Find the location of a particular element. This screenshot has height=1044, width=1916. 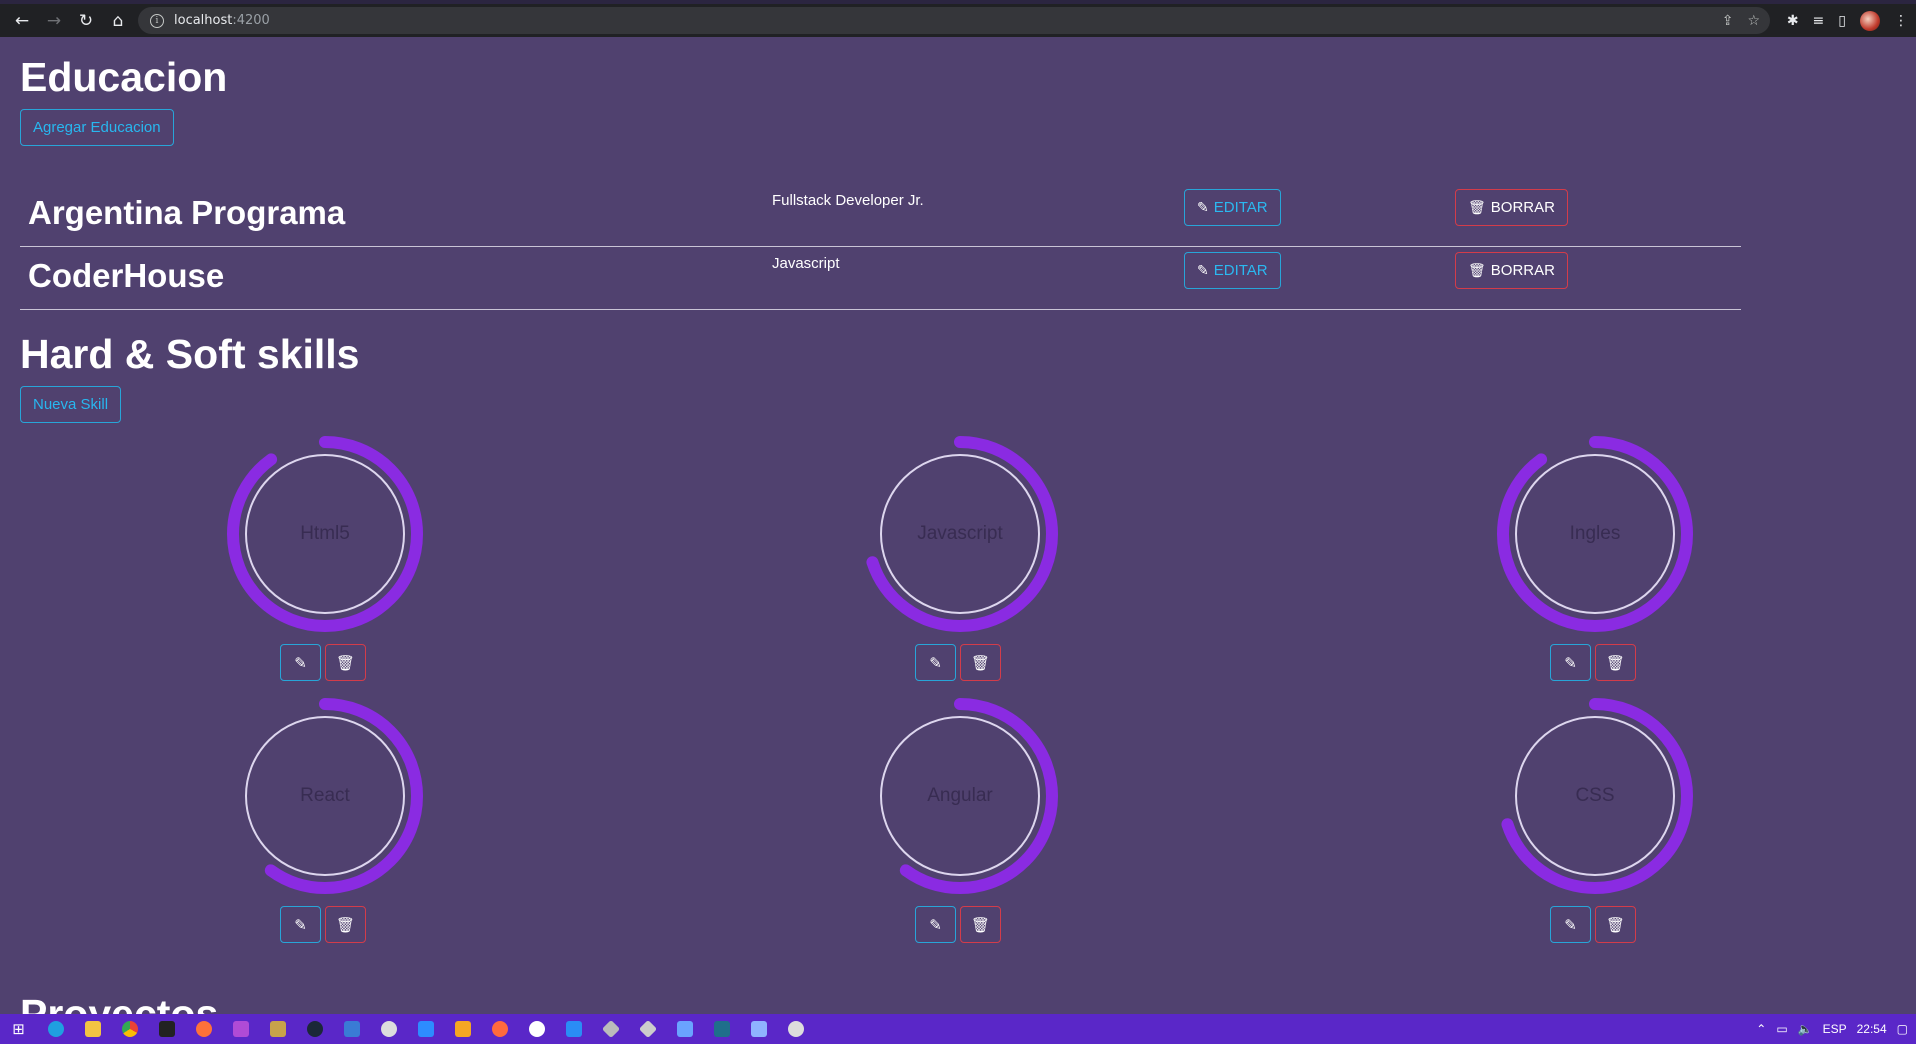

chrome-icon is located at coordinates (129, 1029).